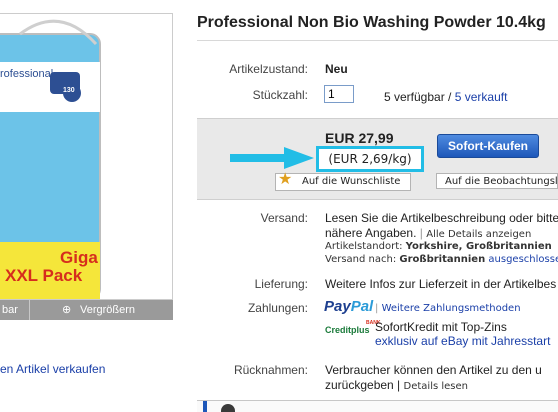  I want to click on quantity-label: Stückzahl:, so click(280, 95).